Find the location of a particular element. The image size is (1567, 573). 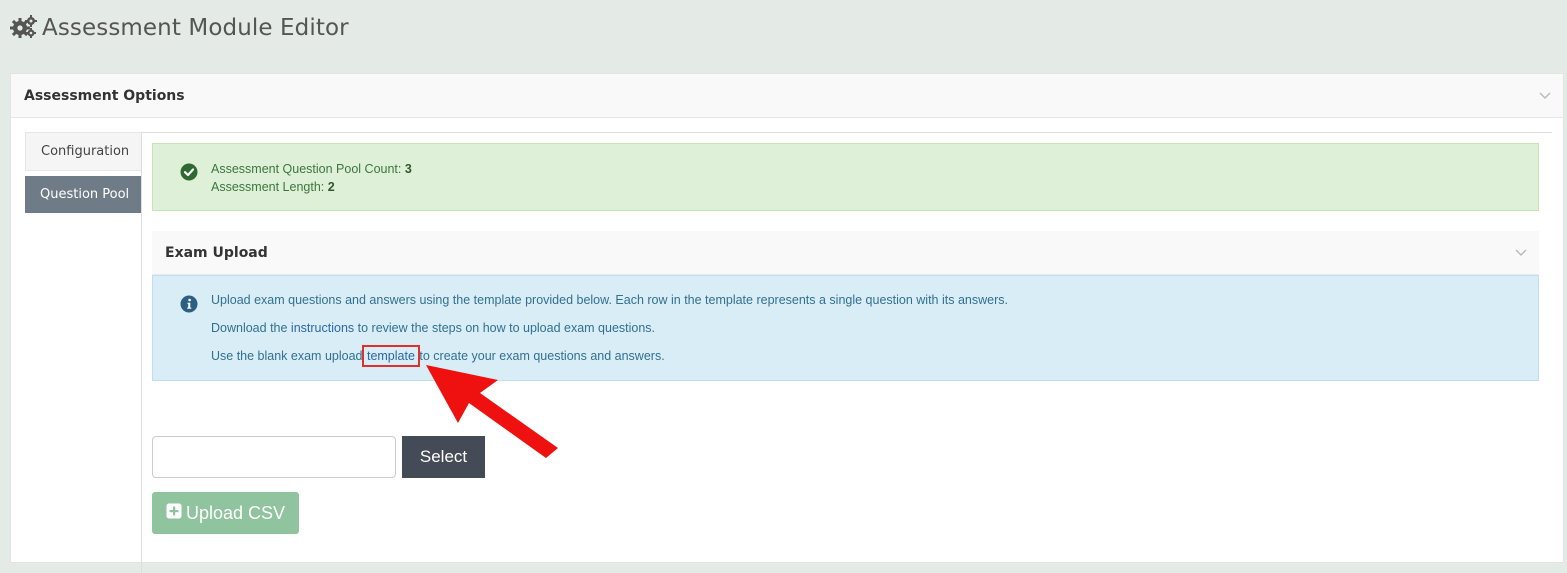

plus-square-icon is located at coordinates (174, 513).